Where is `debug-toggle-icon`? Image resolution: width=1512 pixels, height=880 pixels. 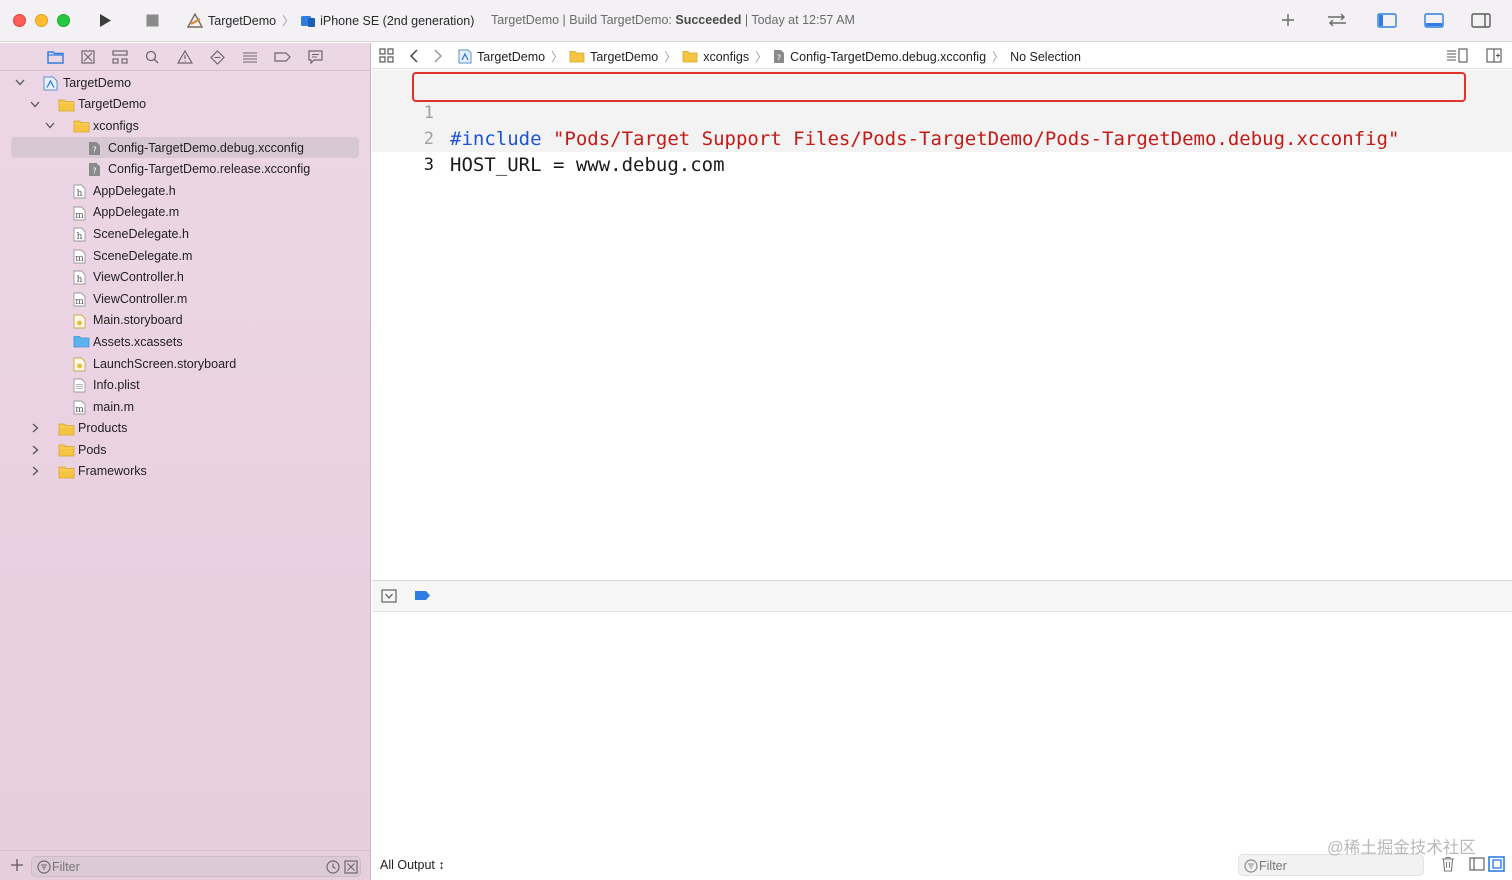 debug-toggle-icon is located at coordinates (1434, 20).